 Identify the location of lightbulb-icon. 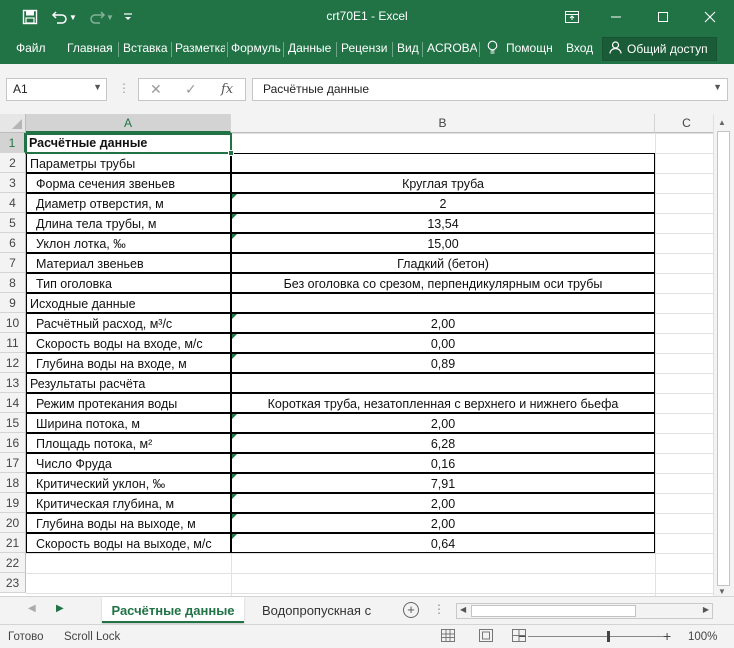
(493, 49).